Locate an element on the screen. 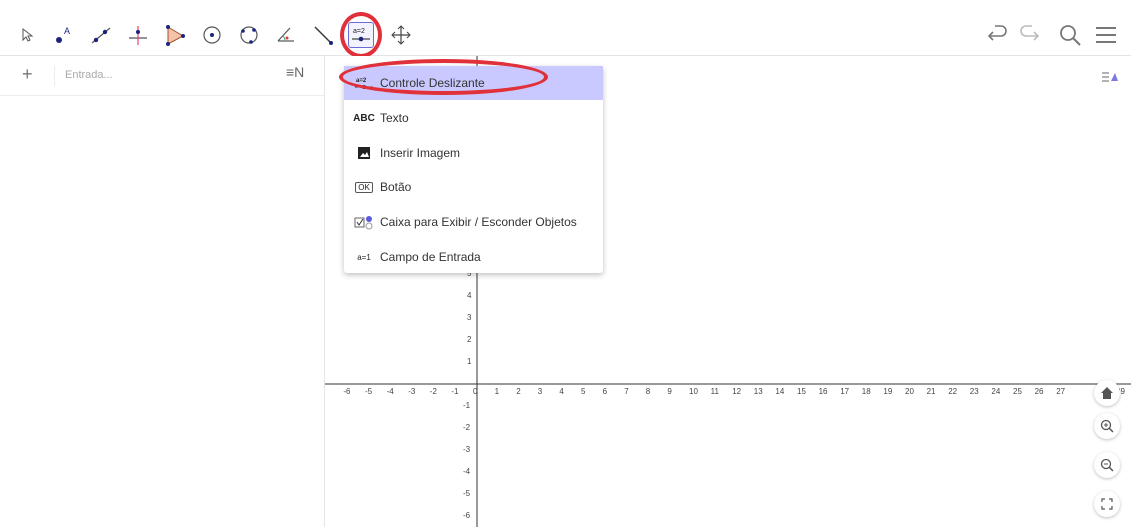  menu-item-label: Controle Deslizante is located at coordinates (432, 83).